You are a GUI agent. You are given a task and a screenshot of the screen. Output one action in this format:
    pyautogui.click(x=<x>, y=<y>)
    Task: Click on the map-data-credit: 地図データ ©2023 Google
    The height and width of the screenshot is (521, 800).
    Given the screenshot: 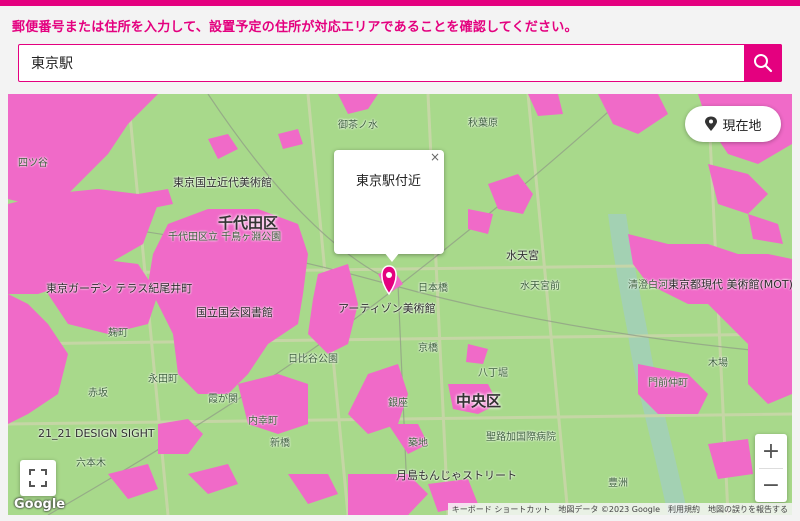 What is the action you would take?
    pyautogui.click(x=609, y=509)
    